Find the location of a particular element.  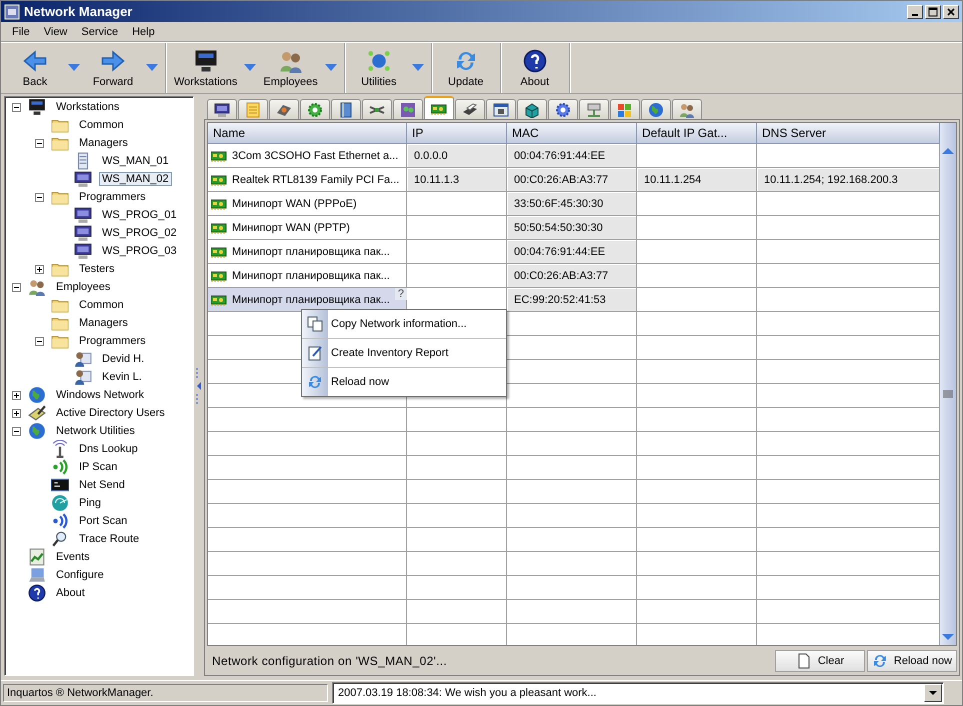

menu-item: Create Inventory Report is located at coordinates (404, 353).